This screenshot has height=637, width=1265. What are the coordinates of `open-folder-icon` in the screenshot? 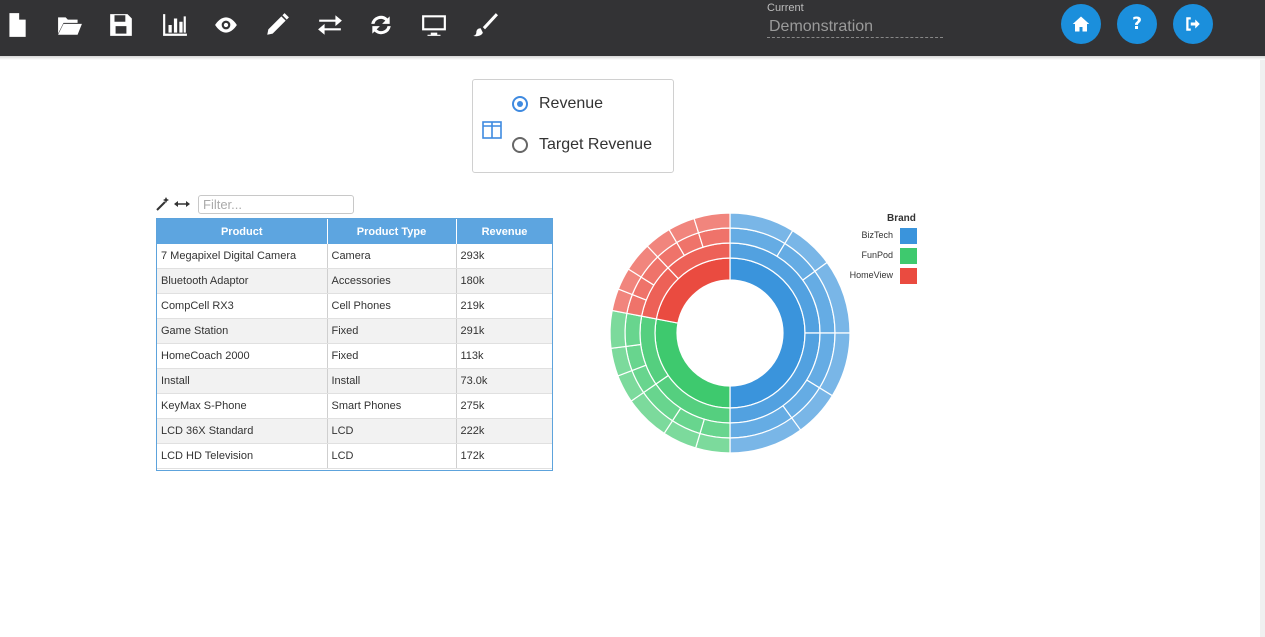 It's located at (70, 25).